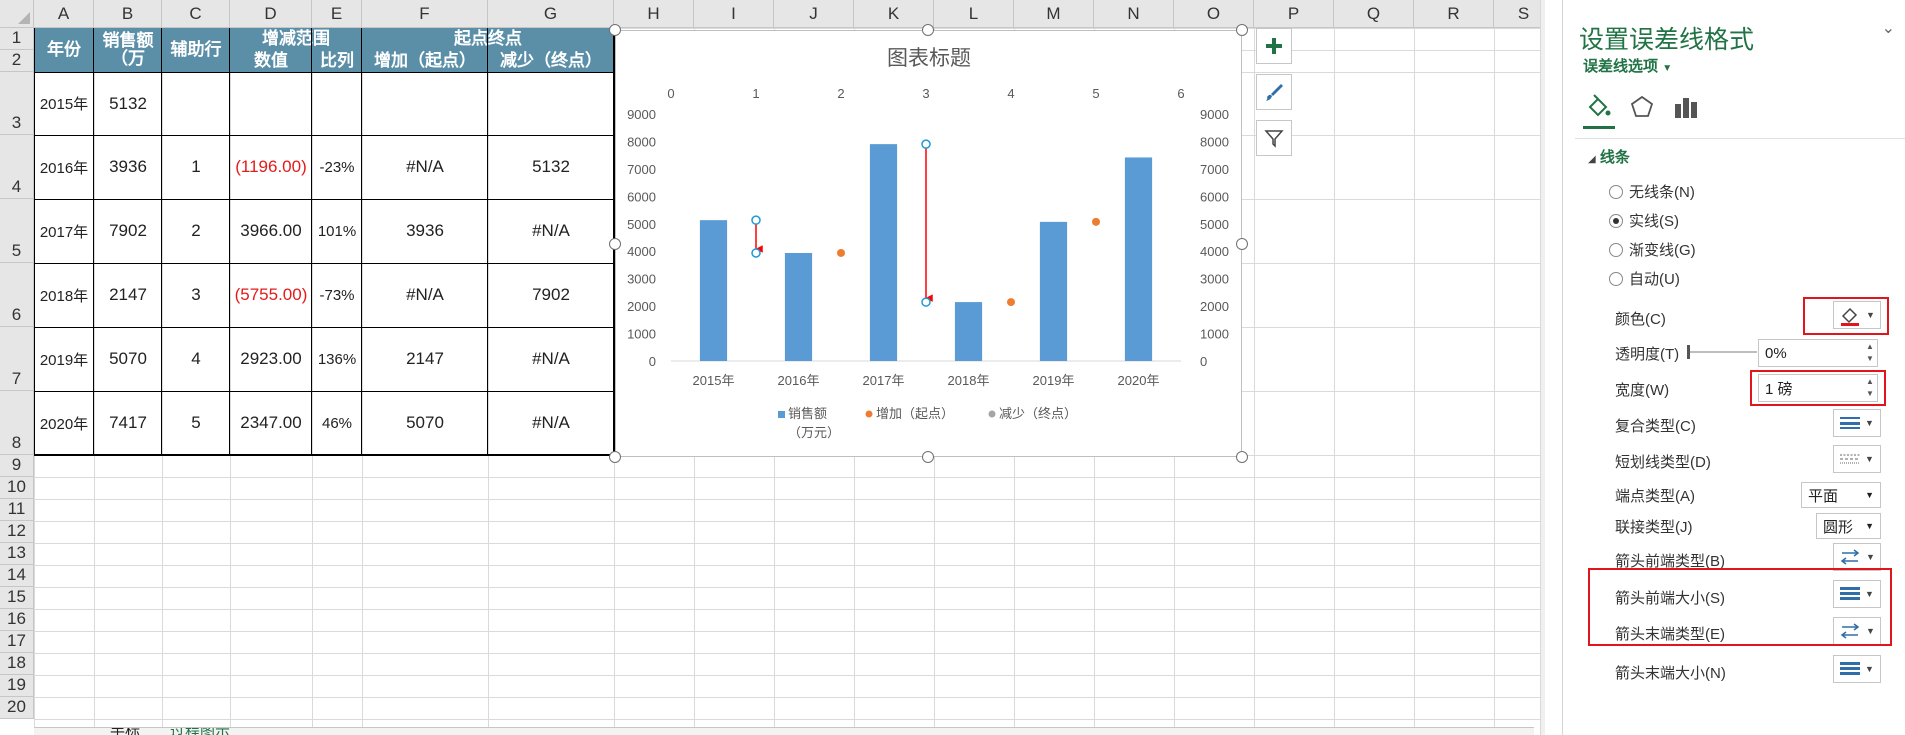 The height and width of the screenshot is (735, 1905). Describe the element at coordinates (1214, 279) in the screenshot. I see `y2-tick-label: 3000` at that location.